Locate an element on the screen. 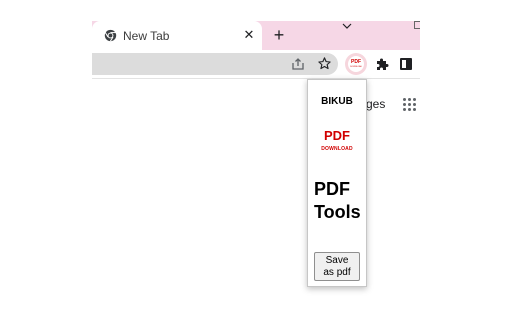  popup-brand: BIKUB is located at coordinates (337, 101).